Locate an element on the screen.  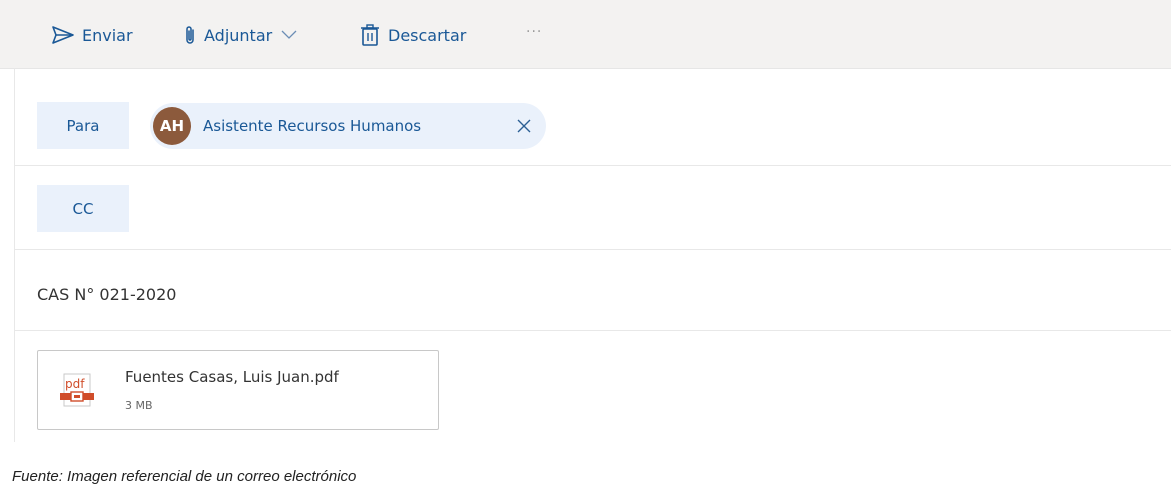
paperclip-icon is located at coordinates (190, 35).